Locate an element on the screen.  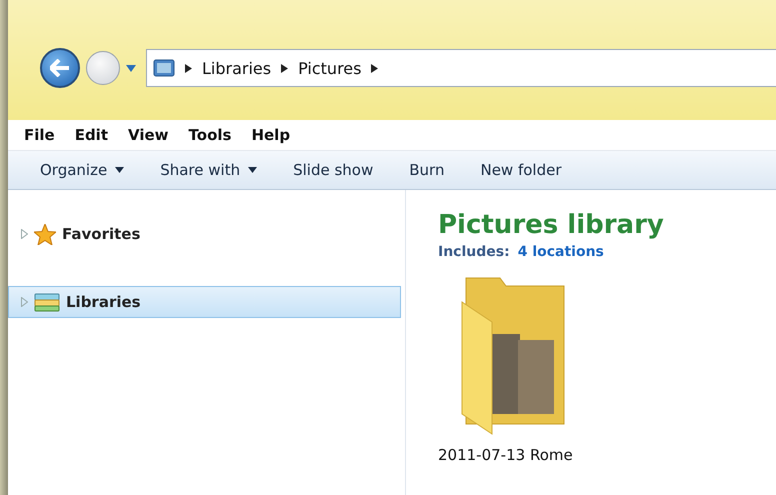
library-icon is located at coordinates (47, 302).